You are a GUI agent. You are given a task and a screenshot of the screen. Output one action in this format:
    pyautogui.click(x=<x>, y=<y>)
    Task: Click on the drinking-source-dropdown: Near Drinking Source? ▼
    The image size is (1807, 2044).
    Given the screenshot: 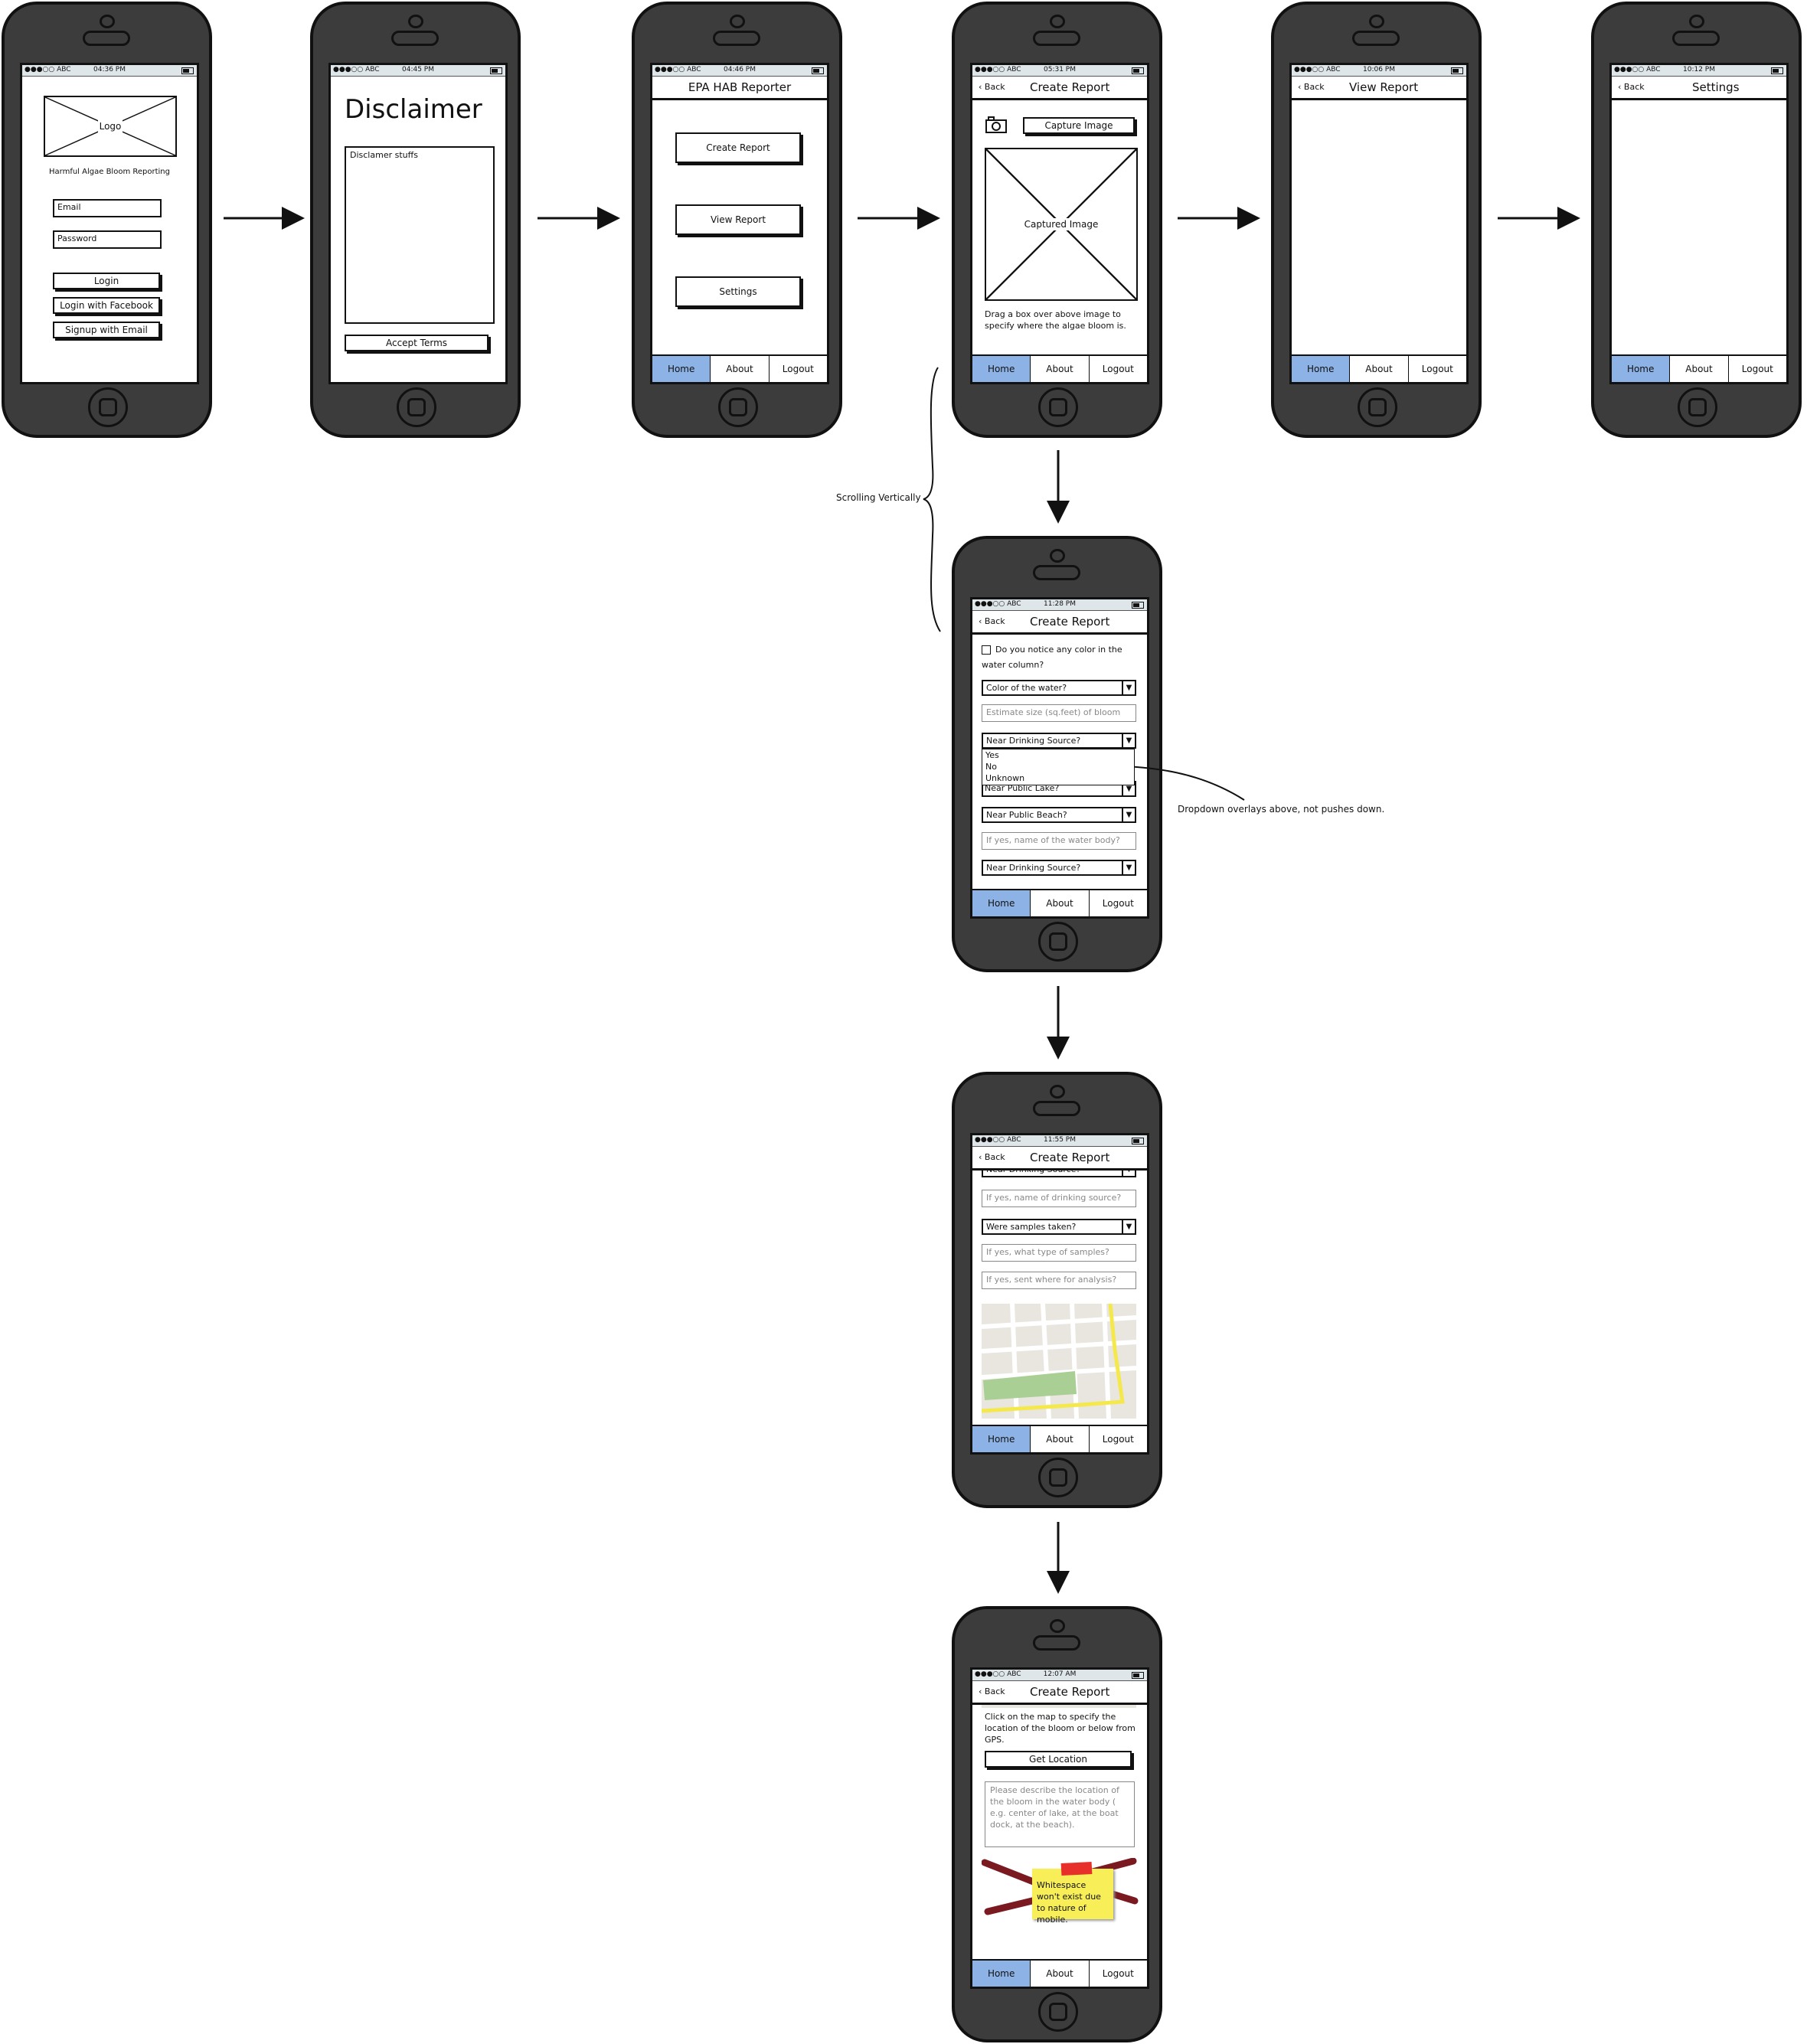 What is the action you would take?
    pyautogui.click(x=1059, y=741)
    